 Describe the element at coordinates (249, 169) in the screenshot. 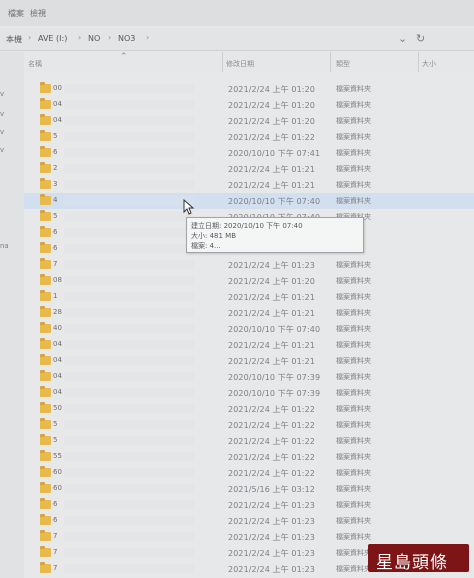

I see `list-item: 2 2021/2/24 上午 01:21 檔案資料夾` at that location.